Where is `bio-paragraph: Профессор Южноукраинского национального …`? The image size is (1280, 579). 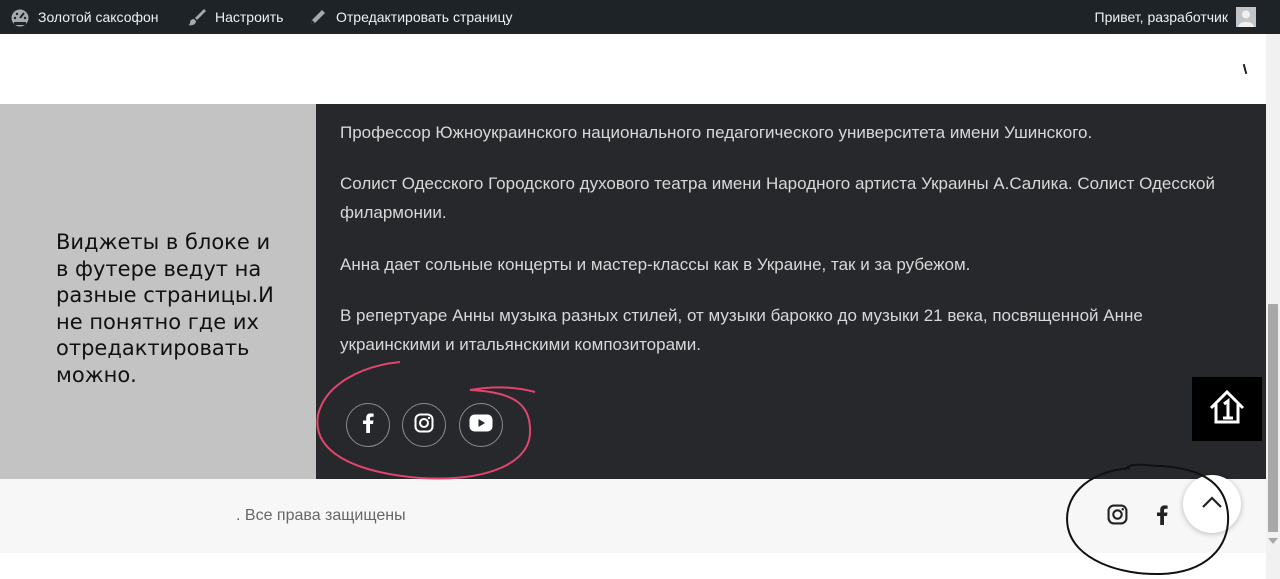 bio-paragraph: Профессор Южноукраинского национального … is located at coordinates (716, 132).